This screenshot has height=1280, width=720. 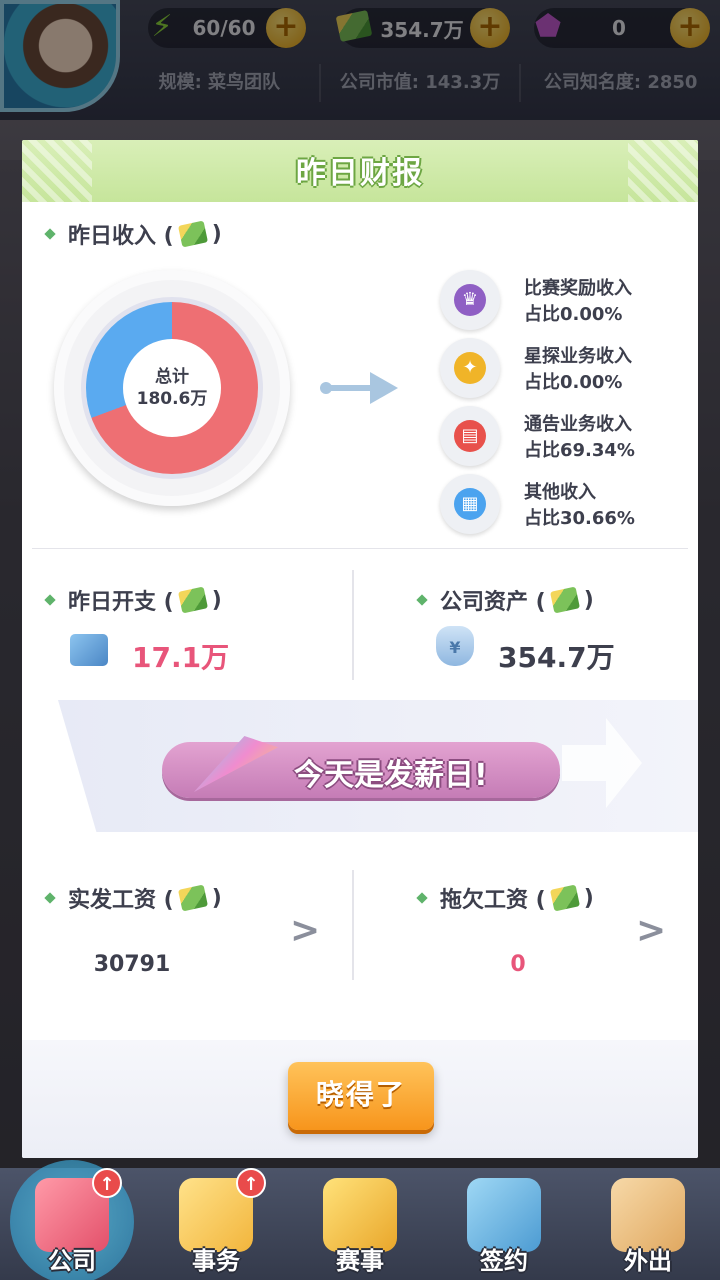 What do you see at coordinates (504, 1261) in the screenshot?
I see `nav-label: 签约` at bounding box center [504, 1261].